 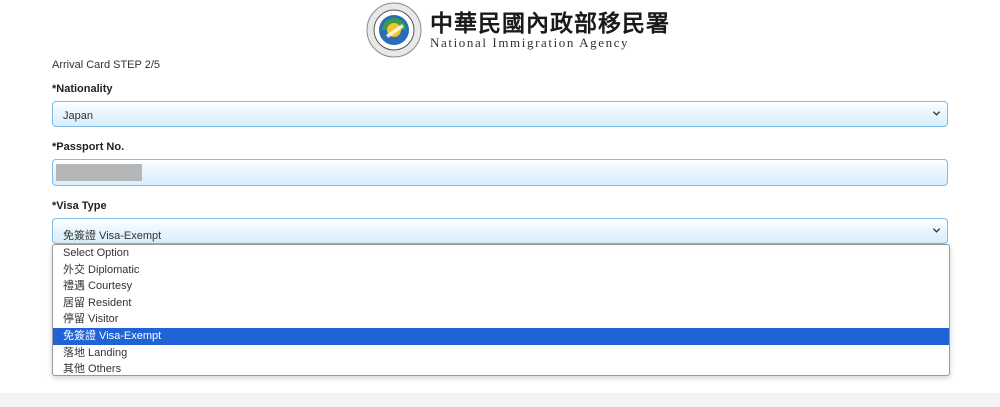 I want to click on nationality-select: Japan, so click(x=500, y=114).